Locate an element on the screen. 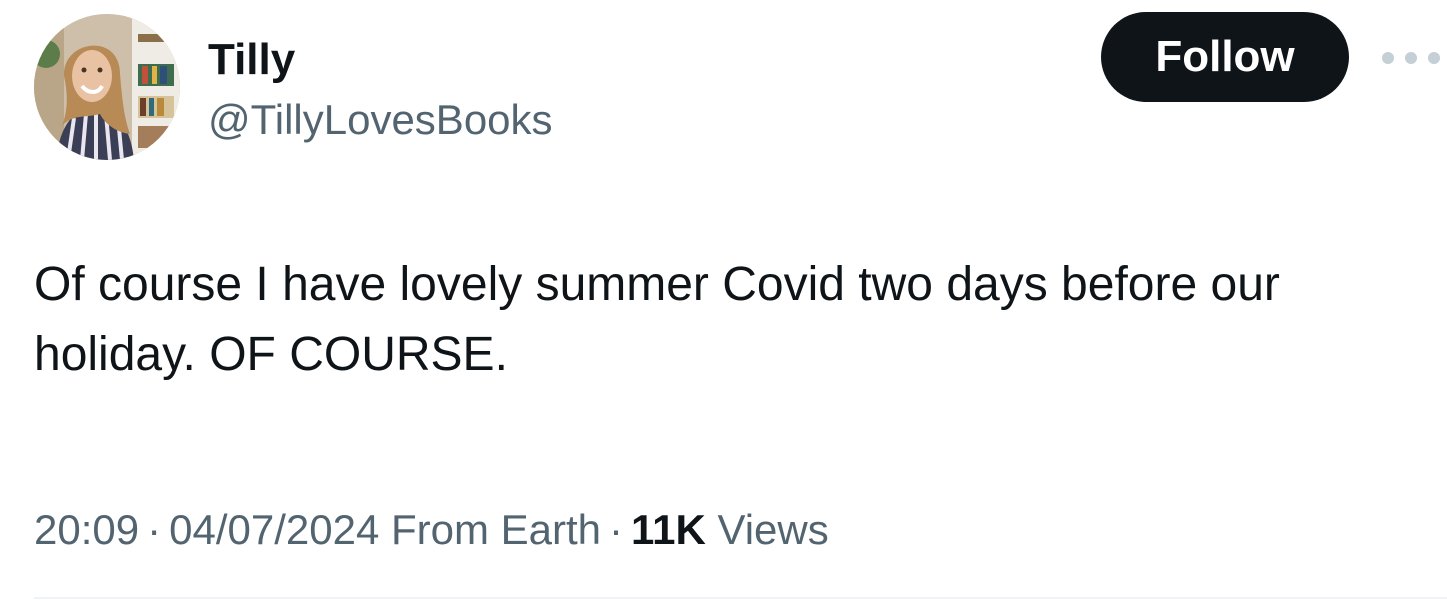 Image resolution: width=1447 pixels, height=600 pixels. more-options-icon is located at coordinates (1411, 58).